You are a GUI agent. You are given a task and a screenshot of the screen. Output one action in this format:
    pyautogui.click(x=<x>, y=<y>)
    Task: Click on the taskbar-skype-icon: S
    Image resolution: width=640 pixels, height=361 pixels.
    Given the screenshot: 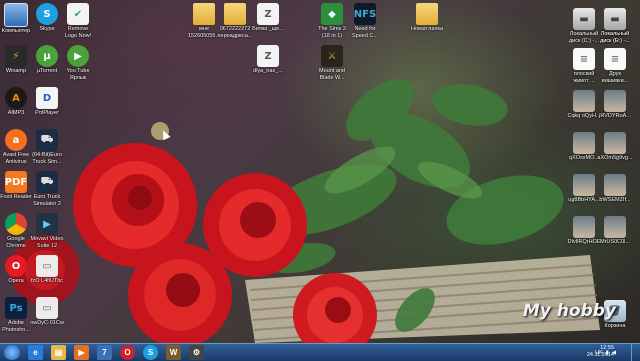 What is the action you would take?
    pyautogui.click(x=150, y=352)
    